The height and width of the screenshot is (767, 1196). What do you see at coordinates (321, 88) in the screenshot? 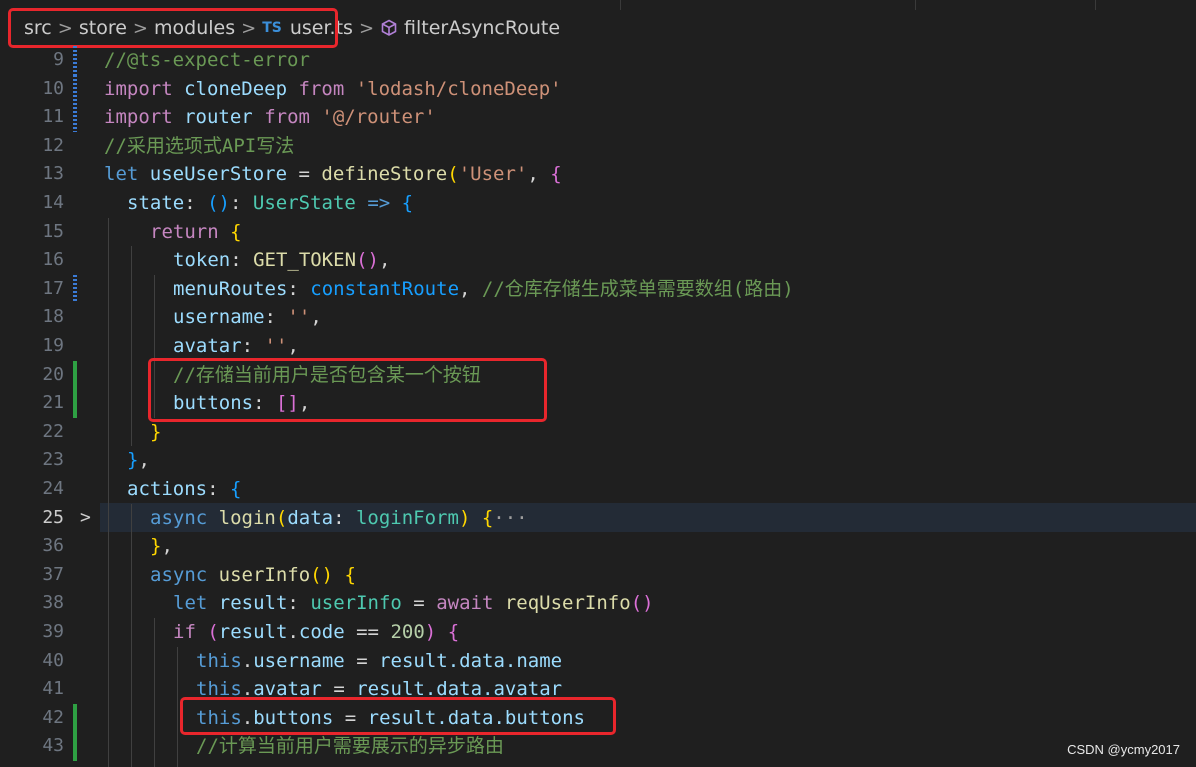
I see `keyword: from` at bounding box center [321, 88].